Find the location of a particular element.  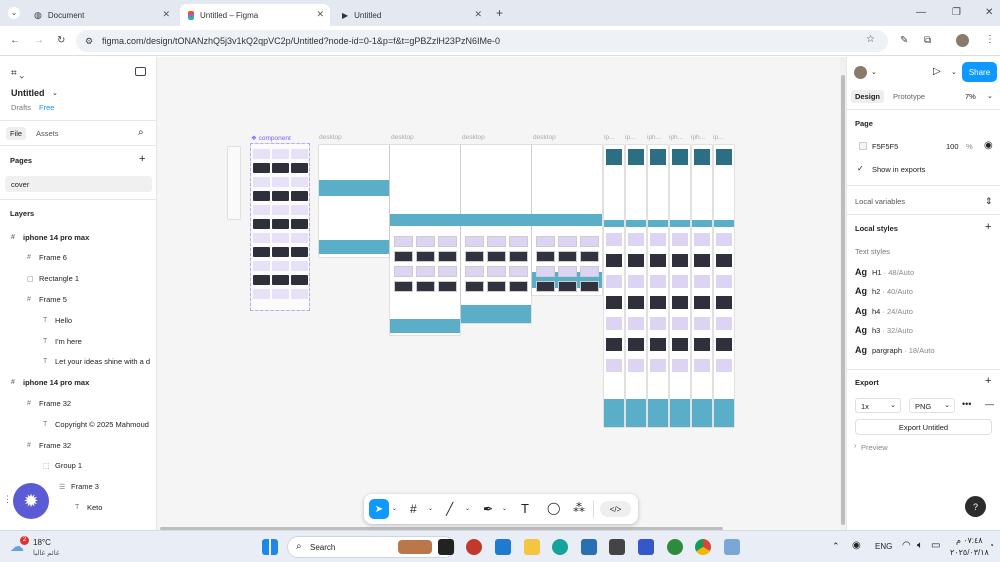

frame-tool-icon: # is located at coordinates (413, 509).